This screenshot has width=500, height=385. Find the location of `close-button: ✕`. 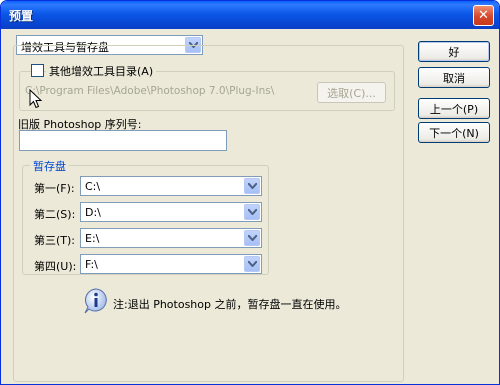

close-button: ✕ is located at coordinates (483, 15).